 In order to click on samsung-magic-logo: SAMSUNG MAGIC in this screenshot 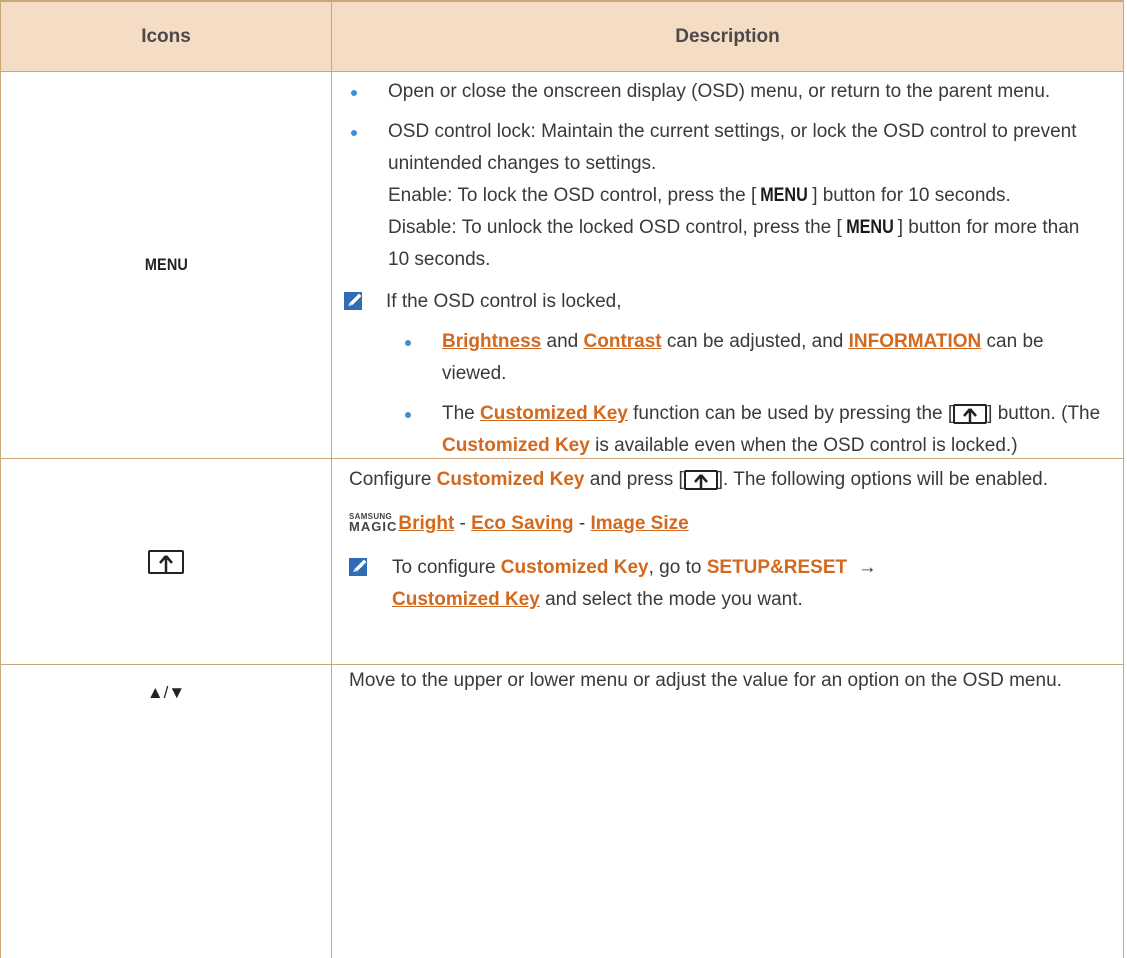, I will do `click(373, 523)`.